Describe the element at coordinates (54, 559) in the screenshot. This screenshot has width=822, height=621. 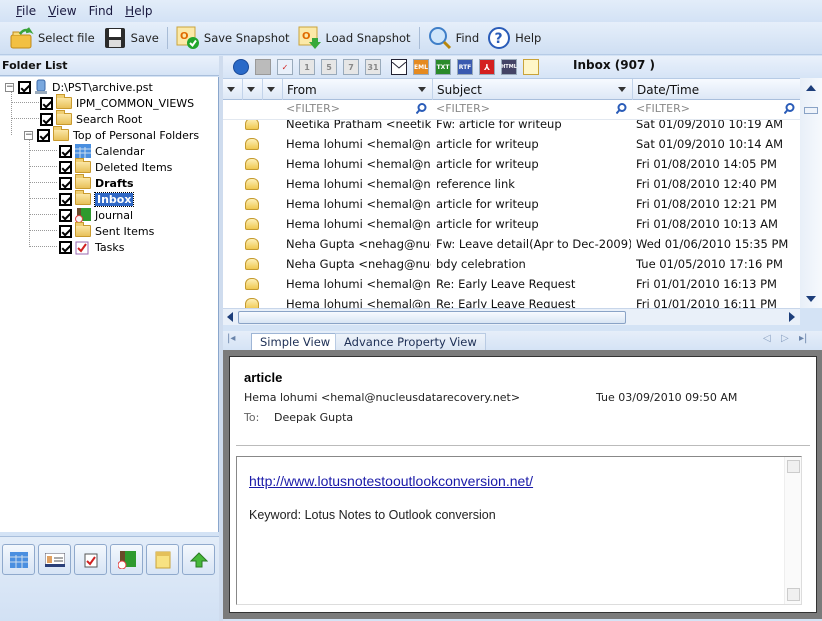
I see `nav-contacts-button` at that location.